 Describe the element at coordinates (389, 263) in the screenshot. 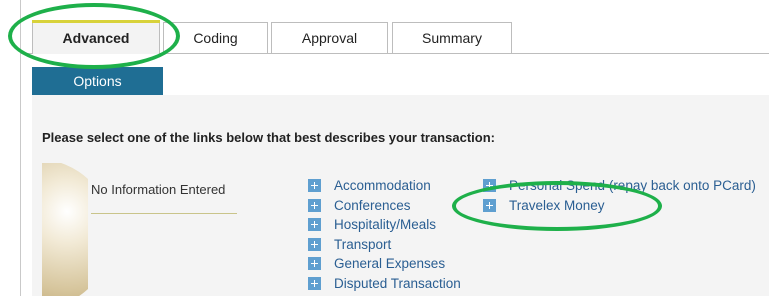

I see `link-label: General Expenses` at that location.